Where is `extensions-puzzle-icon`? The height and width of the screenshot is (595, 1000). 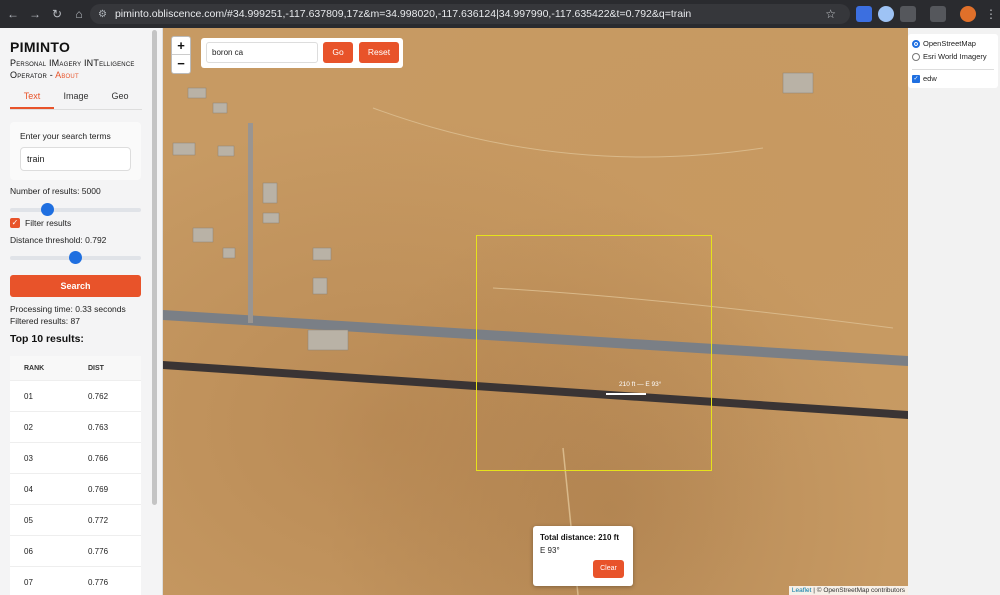
extensions-puzzle-icon is located at coordinates (908, 14).